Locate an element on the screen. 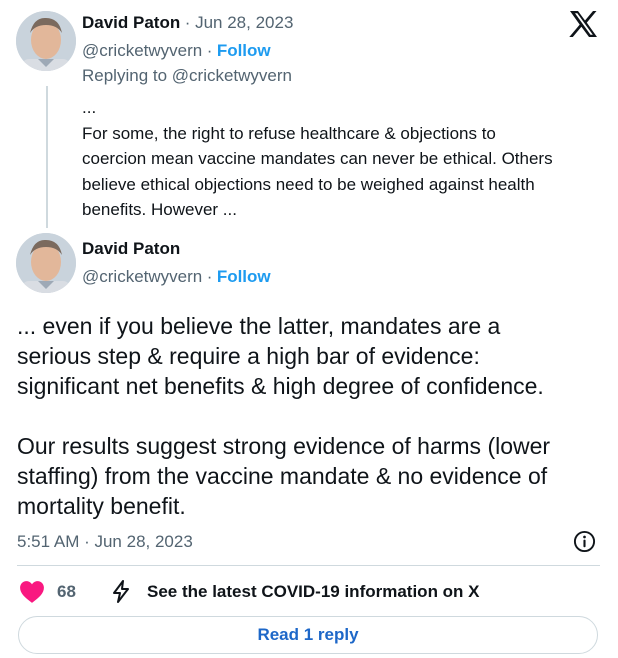  heart-shape is located at coordinates (32, 592).